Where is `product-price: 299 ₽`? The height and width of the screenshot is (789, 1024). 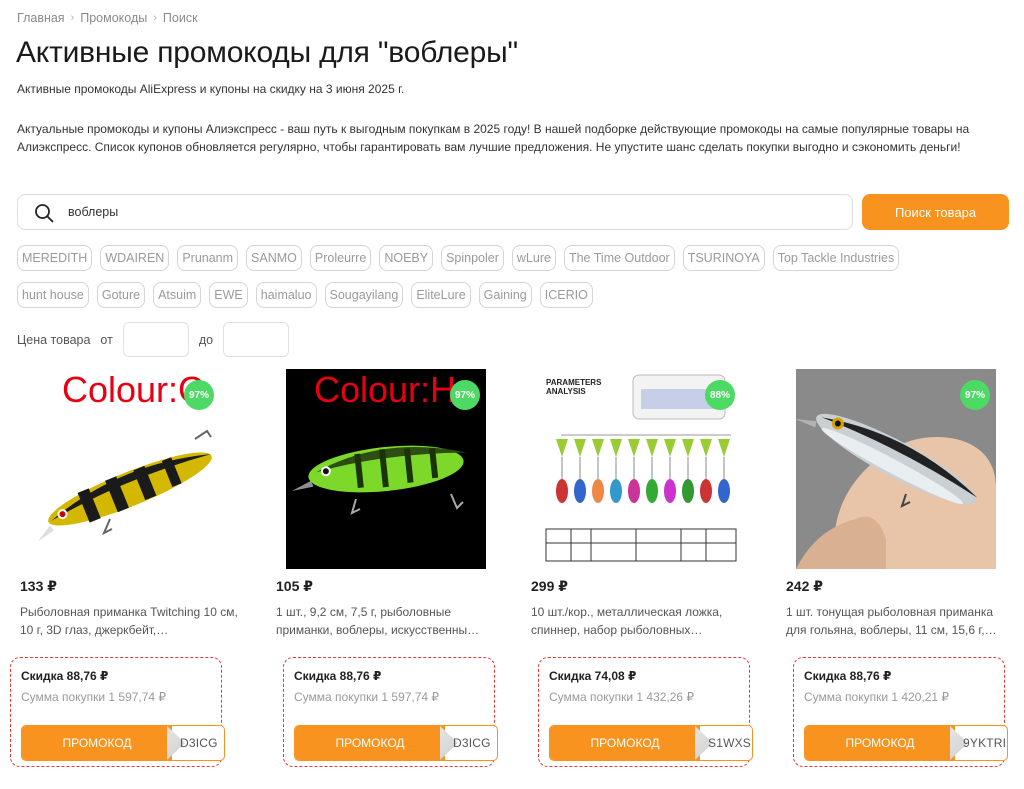 product-price: 299 ₽ is located at coordinates (549, 586).